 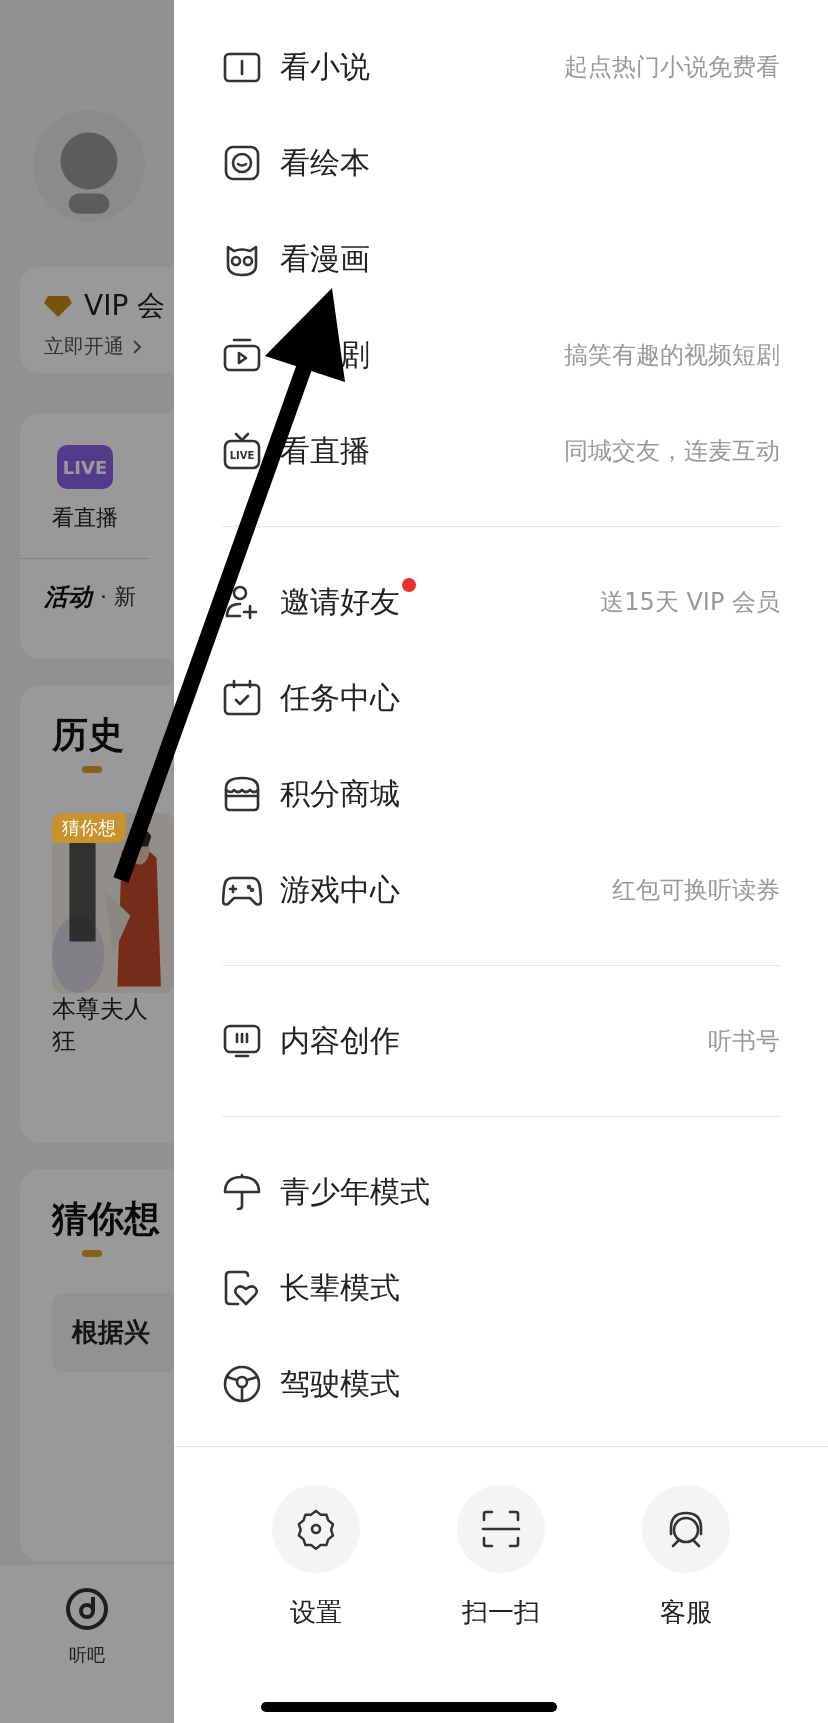 I want to click on live-badge-icon: LIVE, so click(x=85, y=467).